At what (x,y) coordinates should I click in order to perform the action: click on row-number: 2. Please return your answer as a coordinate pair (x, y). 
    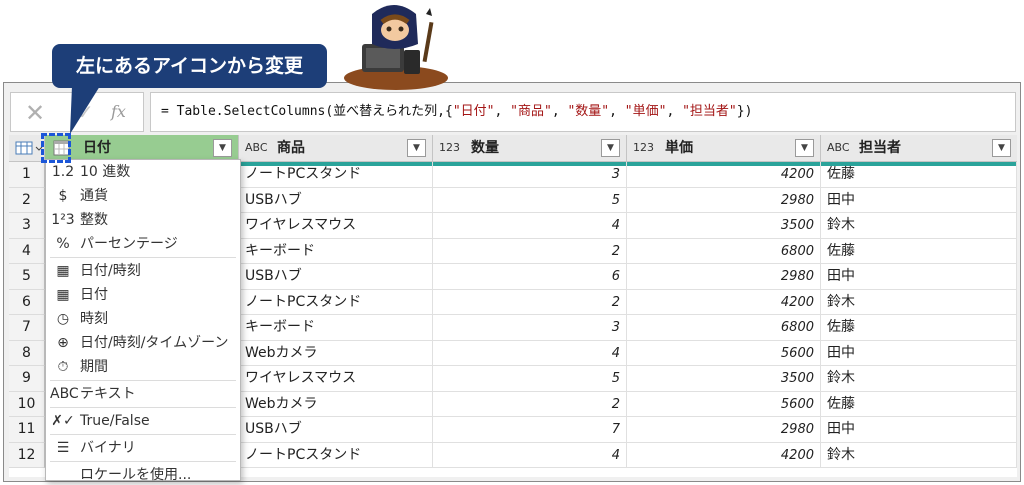
    Looking at the image, I should click on (27, 200).